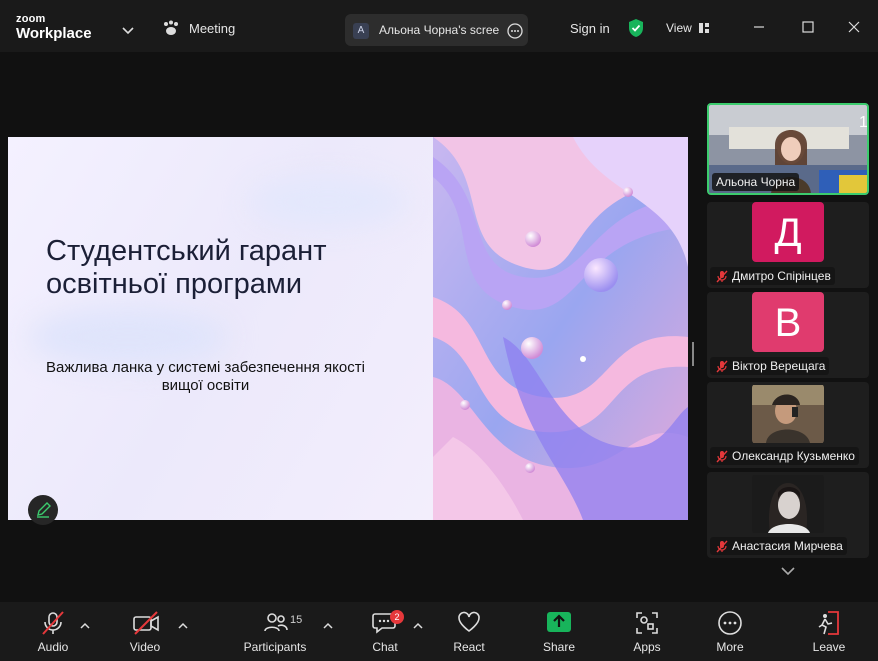 The height and width of the screenshot is (661, 878). What do you see at coordinates (128, 31) in the screenshot?
I see `chevron-down-icon` at bounding box center [128, 31].